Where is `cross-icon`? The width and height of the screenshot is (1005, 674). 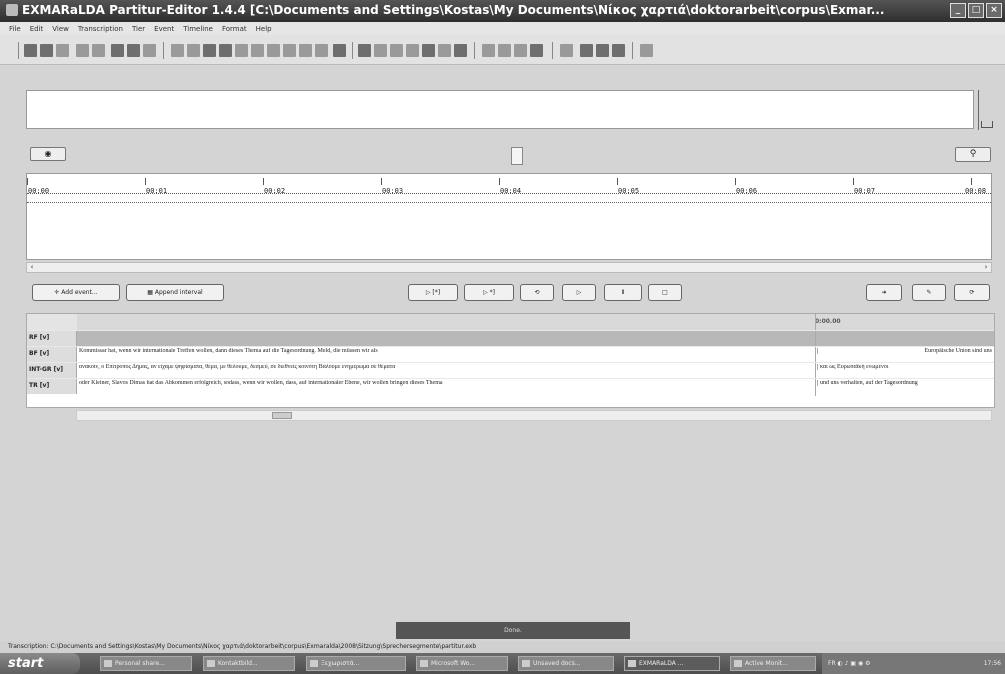 cross-icon is located at coordinates (444, 50).